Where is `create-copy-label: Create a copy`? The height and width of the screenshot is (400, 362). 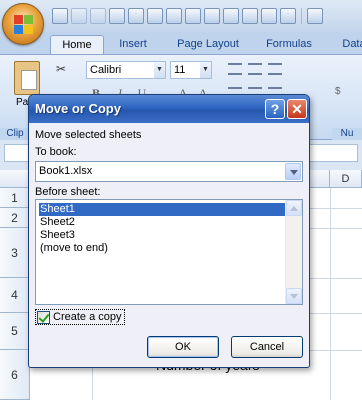
create-copy-label: Create a copy is located at coordinates (87, 317).